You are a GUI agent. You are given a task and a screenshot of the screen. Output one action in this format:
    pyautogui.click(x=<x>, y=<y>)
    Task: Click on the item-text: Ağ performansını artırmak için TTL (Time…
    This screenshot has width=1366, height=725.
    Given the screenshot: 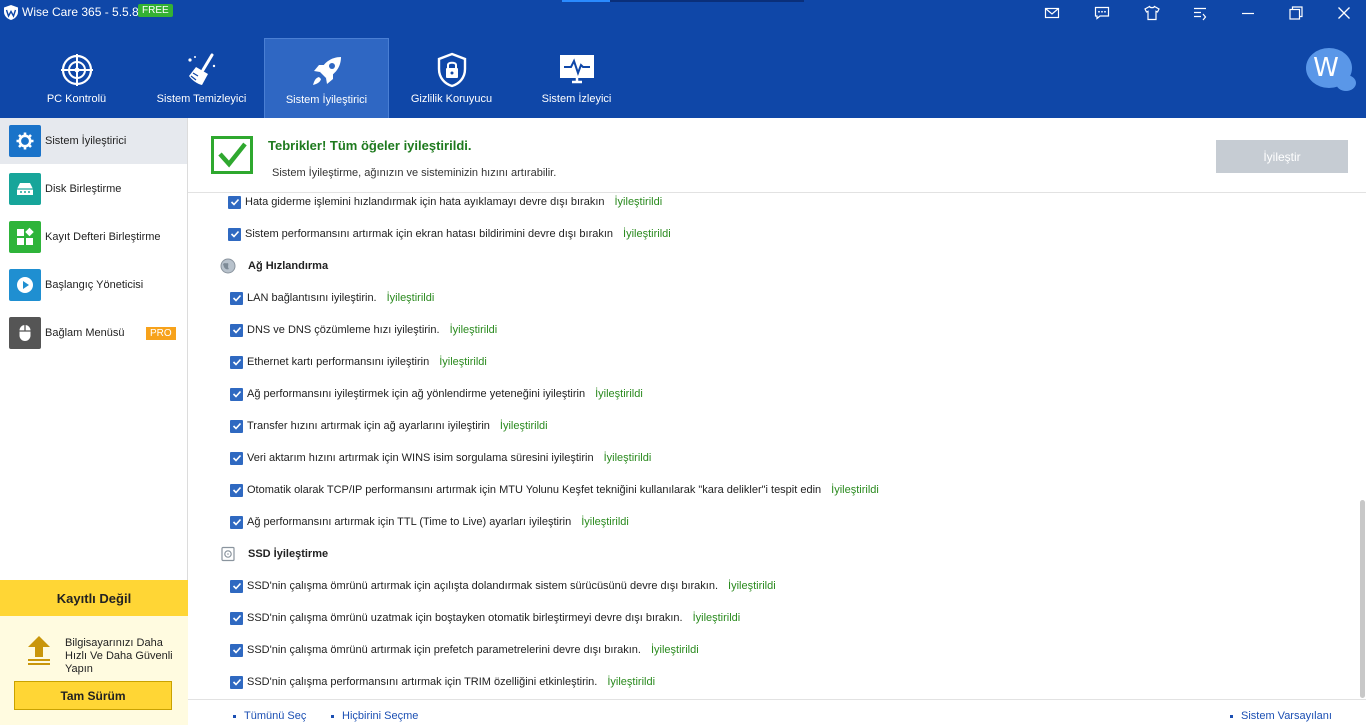 What is the action you would take?
    pyautogui.click(x=409, y=522)
    